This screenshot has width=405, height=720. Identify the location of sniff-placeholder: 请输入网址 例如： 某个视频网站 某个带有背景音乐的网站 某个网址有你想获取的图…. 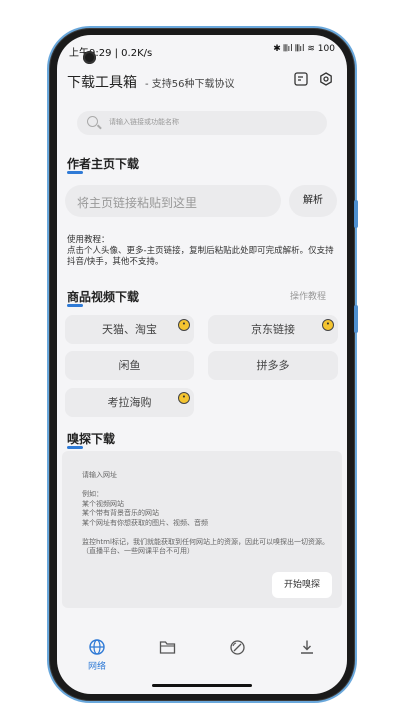
(205, 513).